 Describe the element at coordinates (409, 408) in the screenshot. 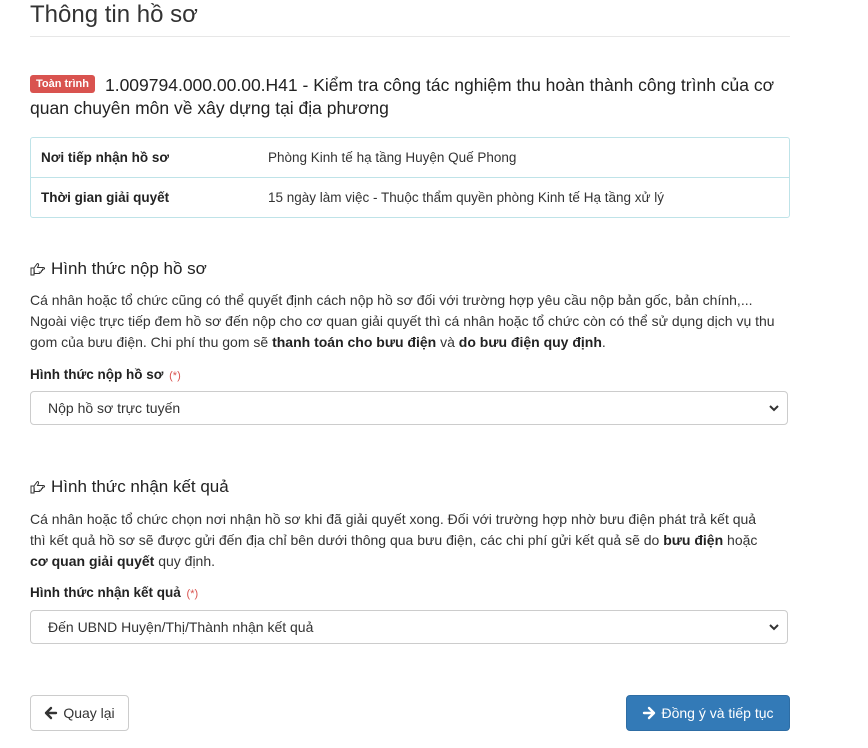

I see `submit-method-select: Nộp hồ sơ trực tuyến` at that location.